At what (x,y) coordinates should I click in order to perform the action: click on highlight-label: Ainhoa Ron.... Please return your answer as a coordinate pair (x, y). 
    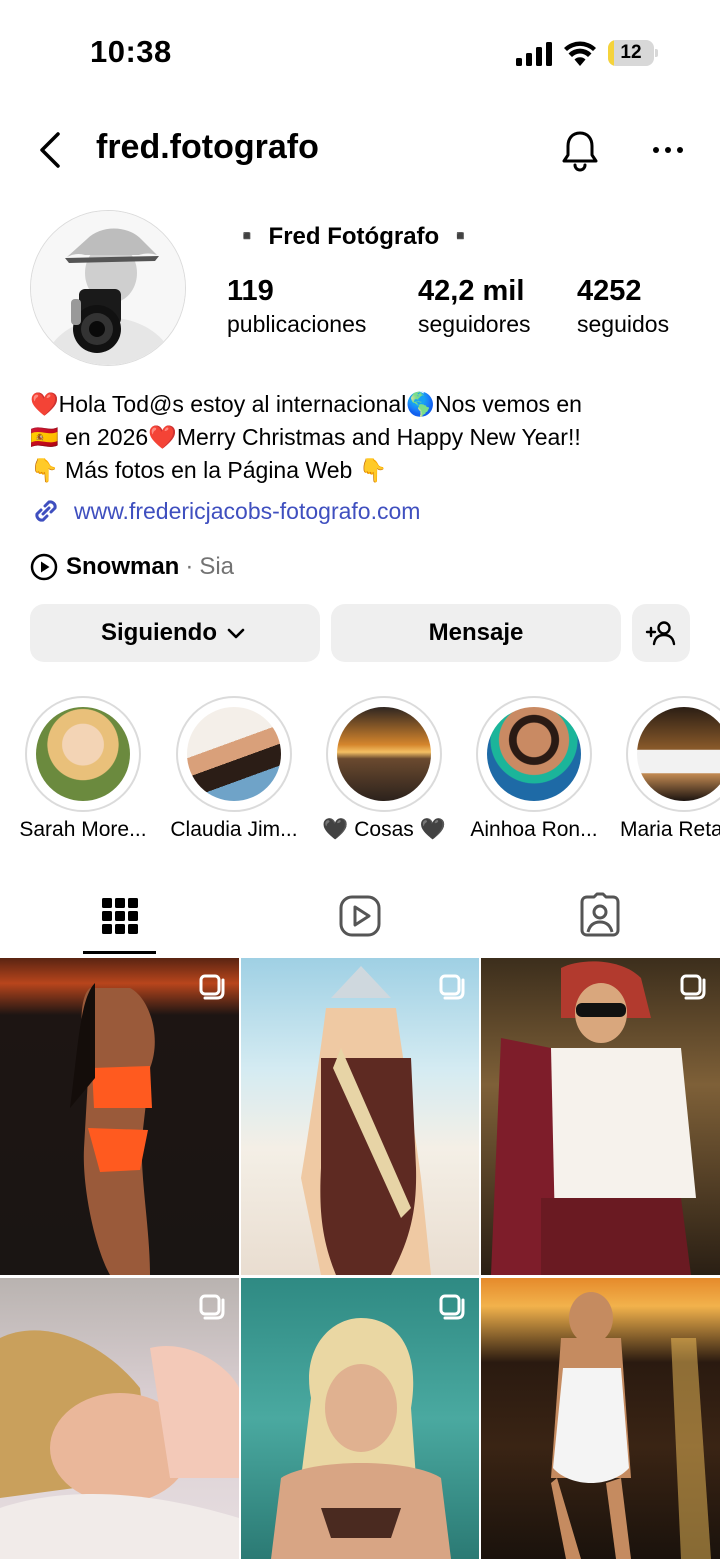
    Looking at the image, I should click on (534, 829).